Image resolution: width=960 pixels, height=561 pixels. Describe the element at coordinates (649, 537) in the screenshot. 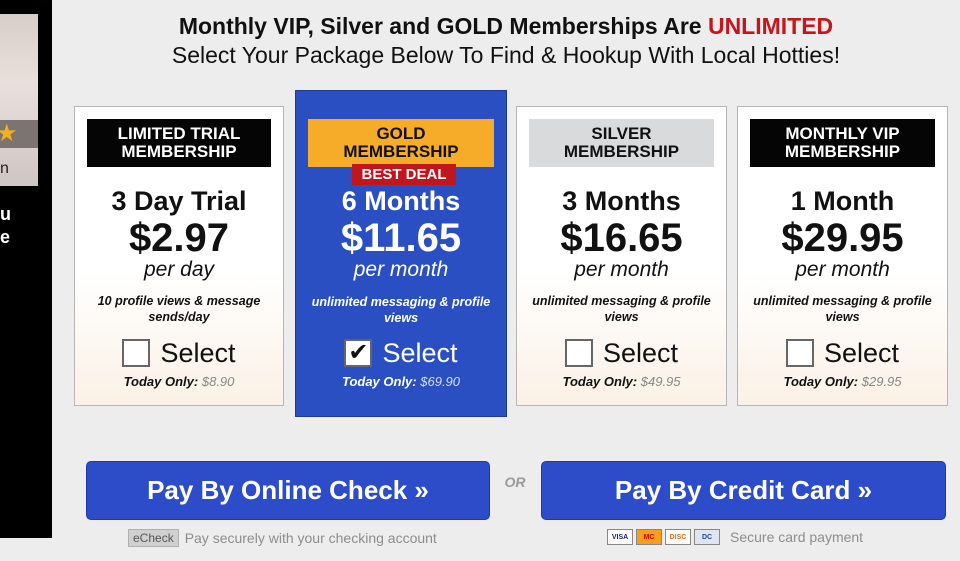

I see `mastercard-icon: MC` at that location.